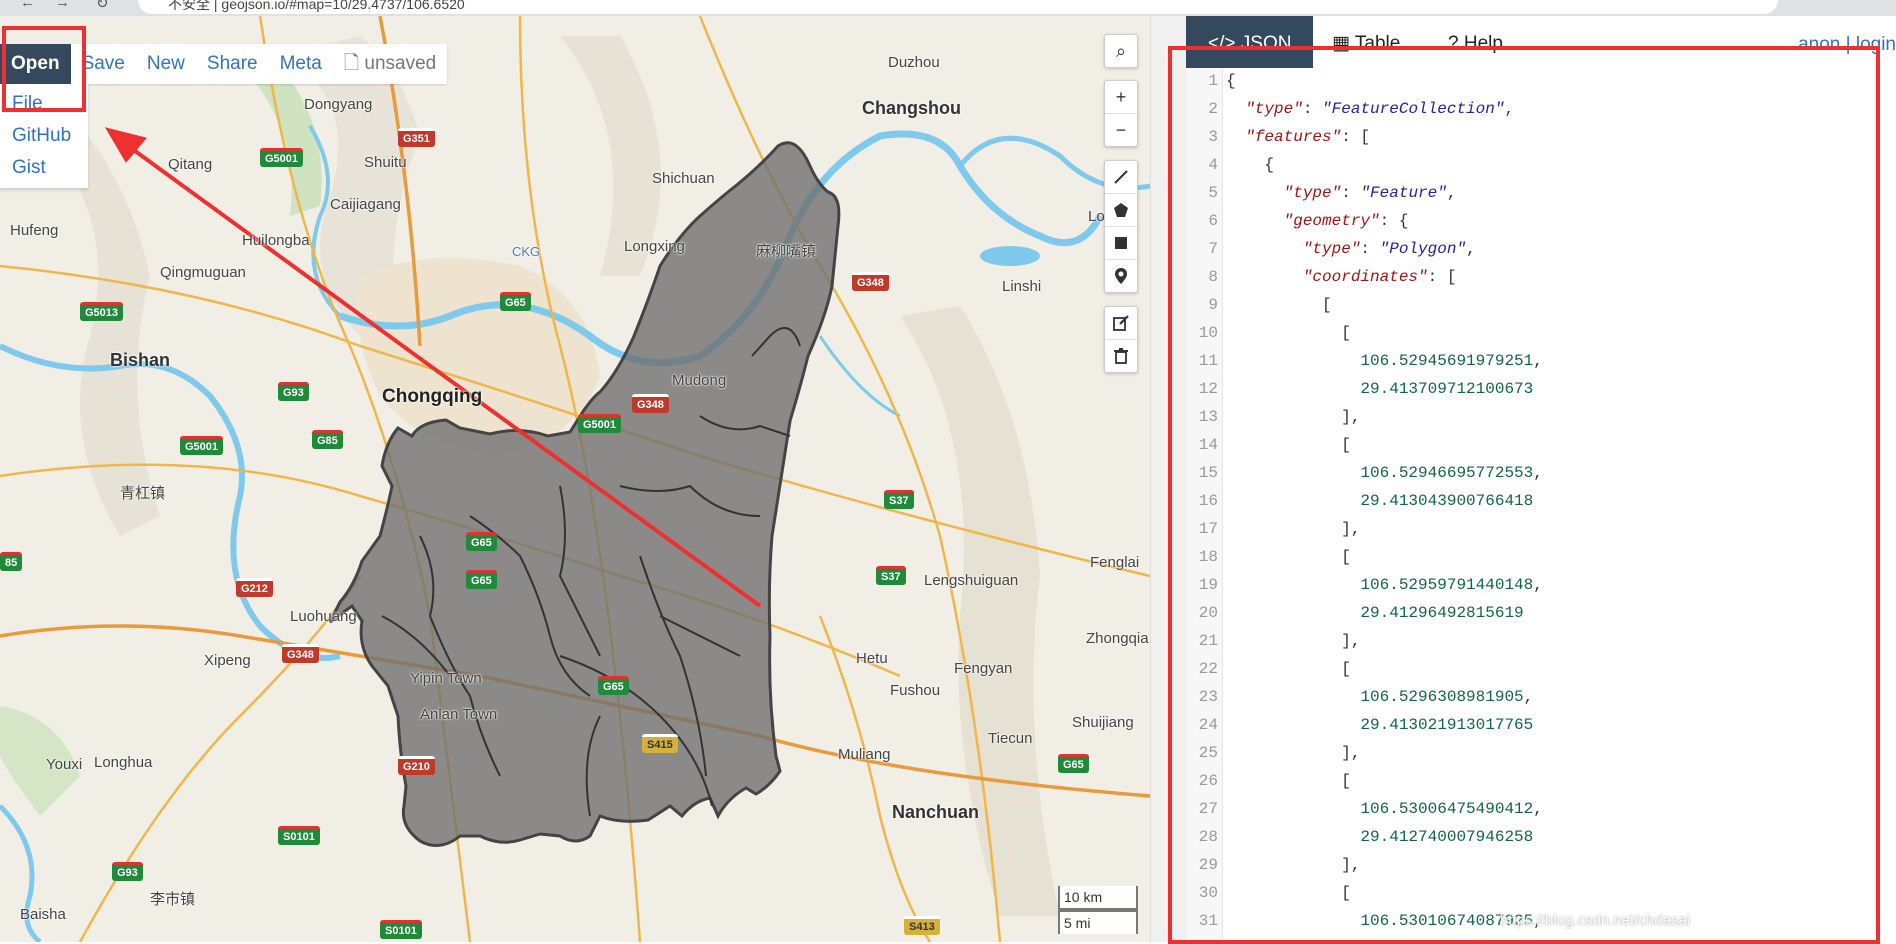  What do you see at coordinates (44, 168) in the screenshot?
I see `open-gist-item: Gist` at bounding box center [44, 168].